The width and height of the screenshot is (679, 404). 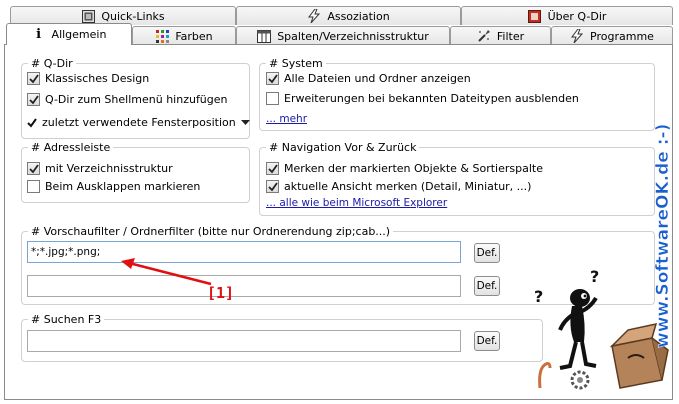 I want to click on search-default-button: Def., so click(x=487, y=341).